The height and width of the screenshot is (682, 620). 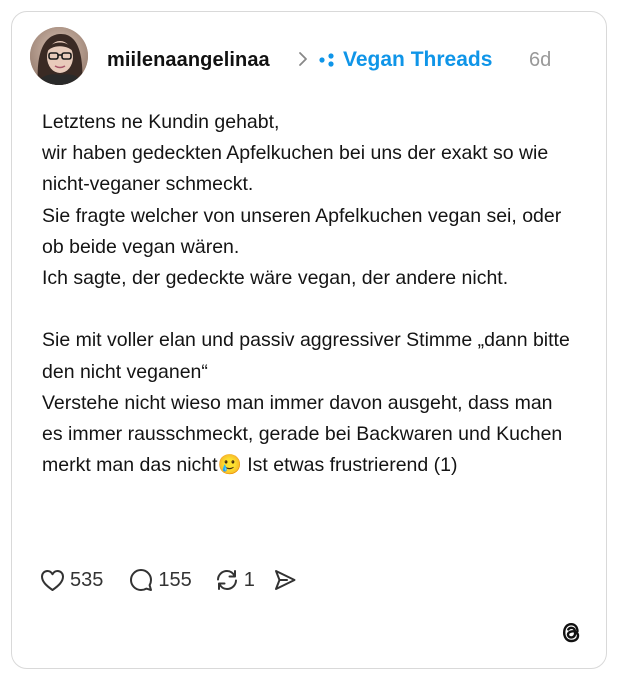 I want to click on action-bar: 535 155 1, so click(x=168, y=580).